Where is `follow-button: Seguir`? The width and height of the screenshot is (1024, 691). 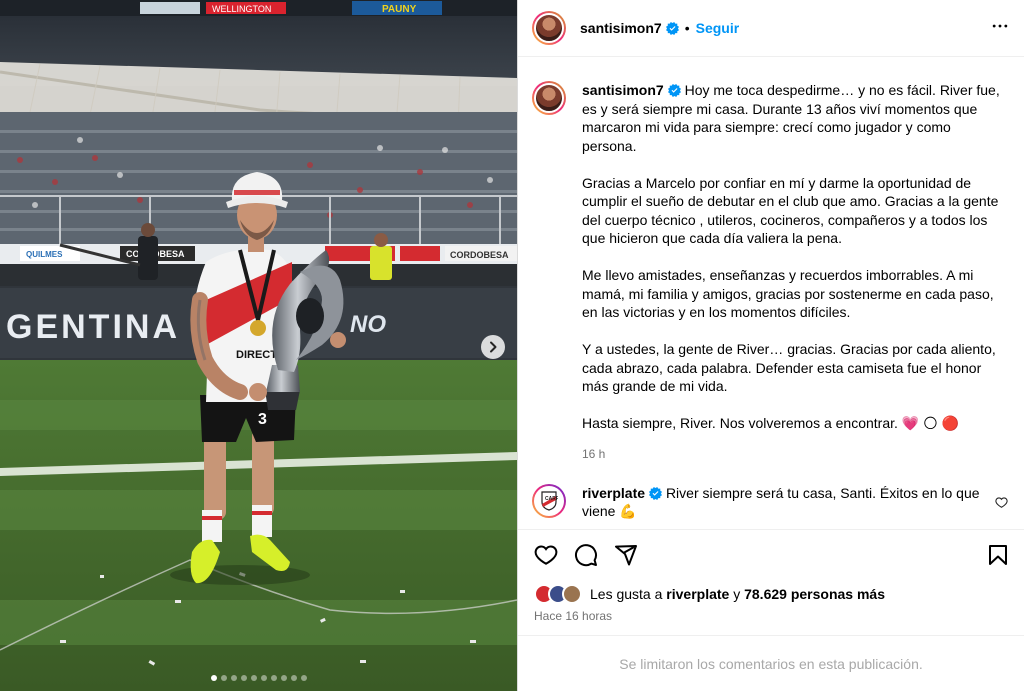
follow-button: Seguir is located at coordinates (718, 28).